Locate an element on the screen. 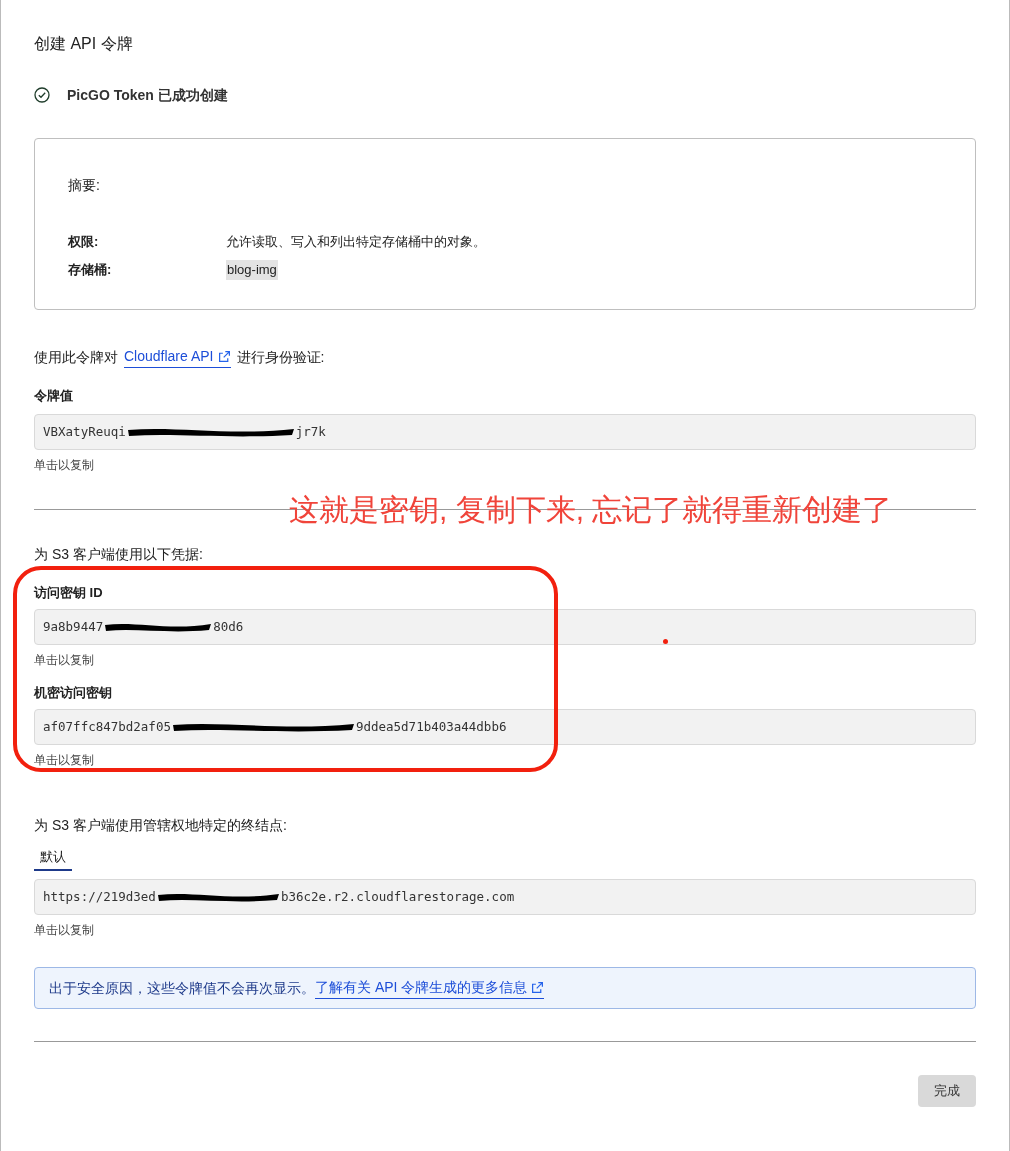 This screenshot has height=1151, width=1010. summary-label: 权限: is located at coordinates (84, 242).